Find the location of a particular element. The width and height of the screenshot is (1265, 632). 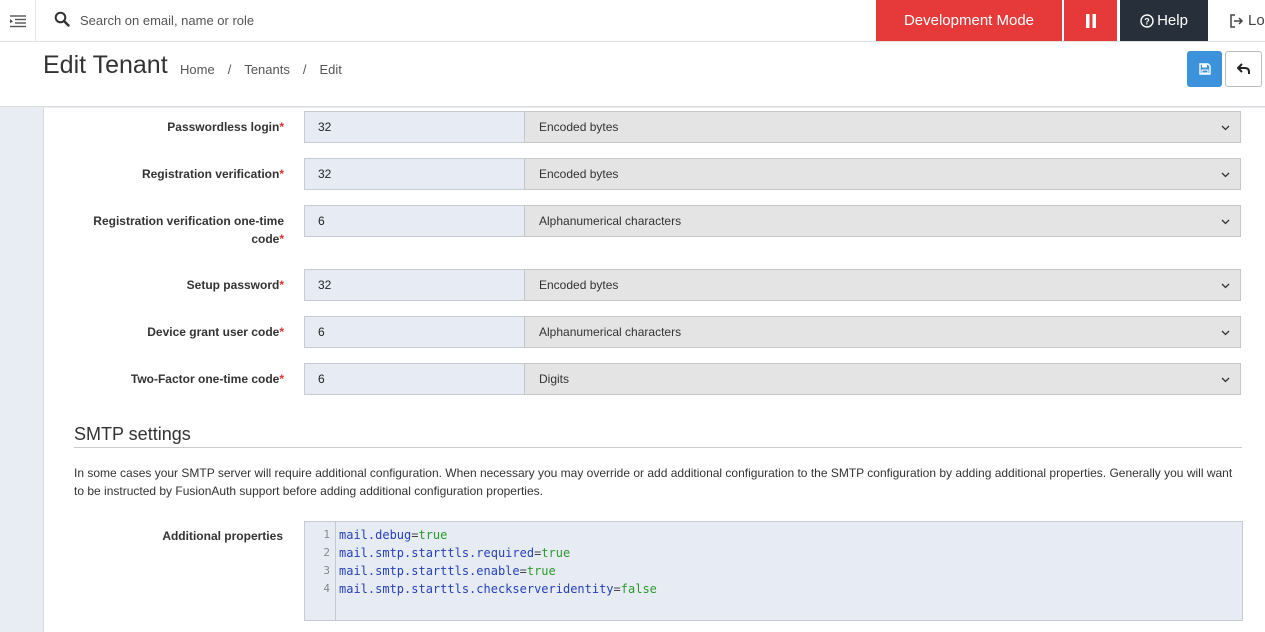

undo-arrow-icon is located at coordinates (1243, 68).